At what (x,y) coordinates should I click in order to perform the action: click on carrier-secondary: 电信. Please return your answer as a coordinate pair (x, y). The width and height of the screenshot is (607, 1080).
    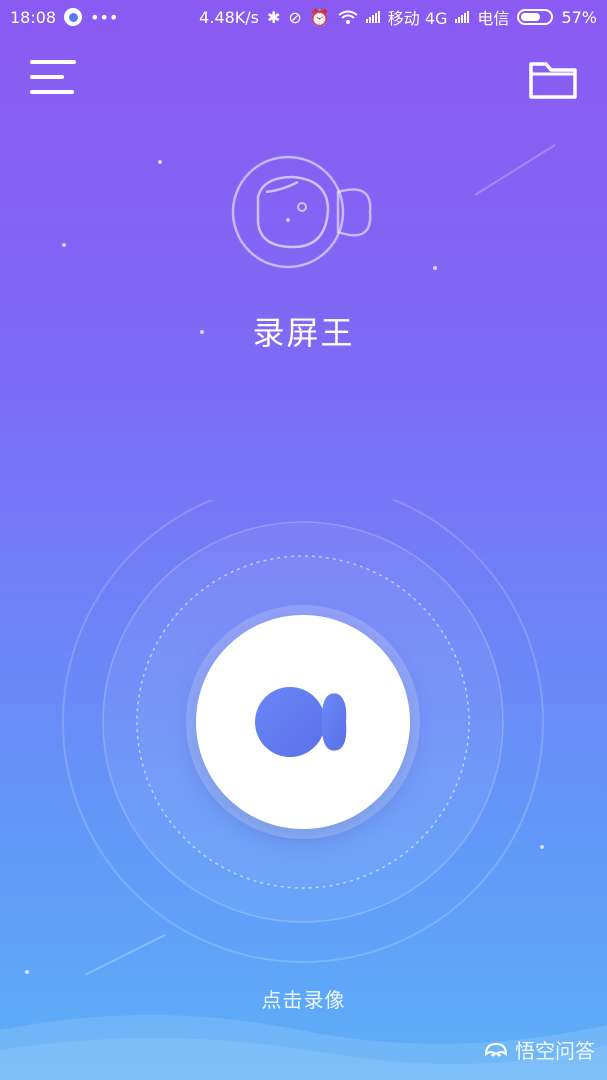
    Looking at the image, I should click on (493, 18).